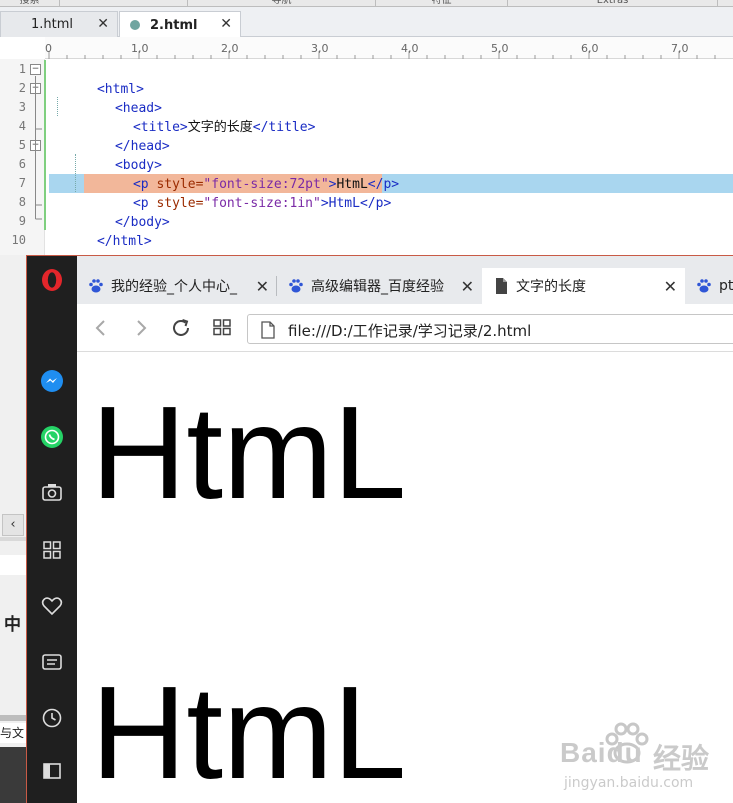 The height and width of the screenshot is (803, 733). What do you see at coordinates (14, 775) in the screenshot?
I see `sliver-dark` at bounding box center [14, 775].